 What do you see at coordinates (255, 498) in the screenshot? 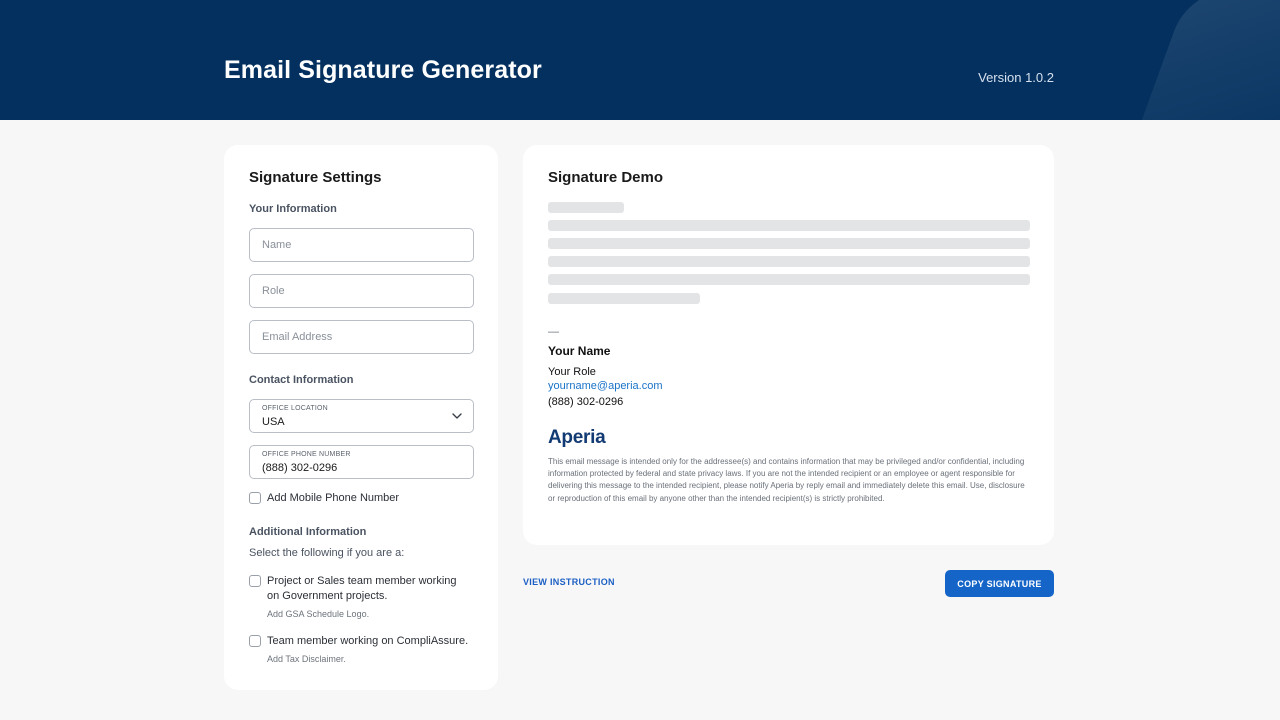
I see `mobile-phone-checkbox` at bounding box center [255, 498].